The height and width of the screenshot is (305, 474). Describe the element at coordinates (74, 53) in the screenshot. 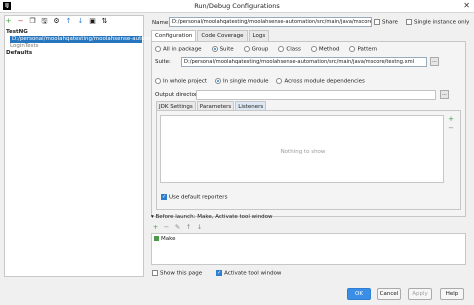

I see `tree-item-defaults: Defaults` at that location.